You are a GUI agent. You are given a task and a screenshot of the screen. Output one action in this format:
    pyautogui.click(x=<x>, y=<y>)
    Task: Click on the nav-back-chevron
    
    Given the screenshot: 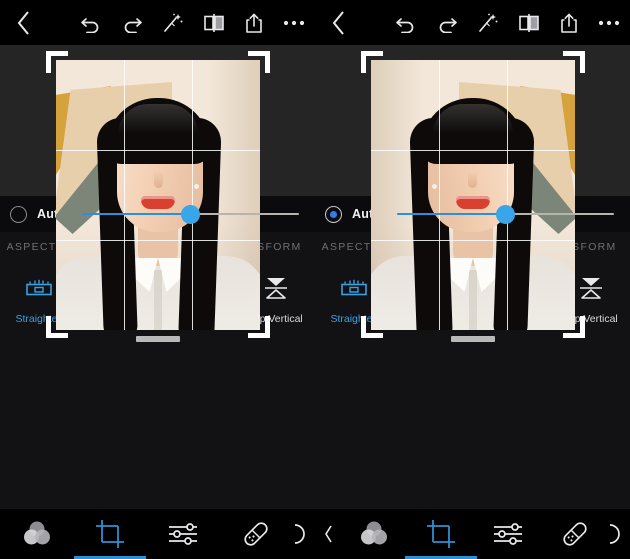 What is the action you would take?
    pyautogui.click(x=328, y=534)
    